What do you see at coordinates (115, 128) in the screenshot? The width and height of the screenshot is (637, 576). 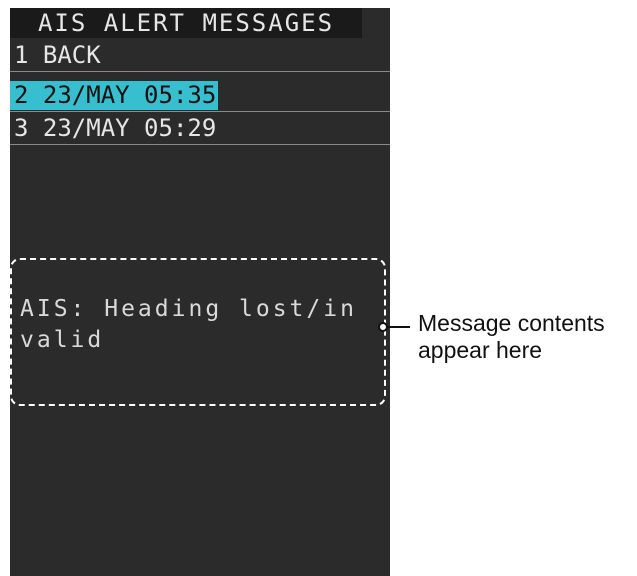 I see `menu-item-label: 3 23/MAY 05:29` at bounding box center [115, 128].